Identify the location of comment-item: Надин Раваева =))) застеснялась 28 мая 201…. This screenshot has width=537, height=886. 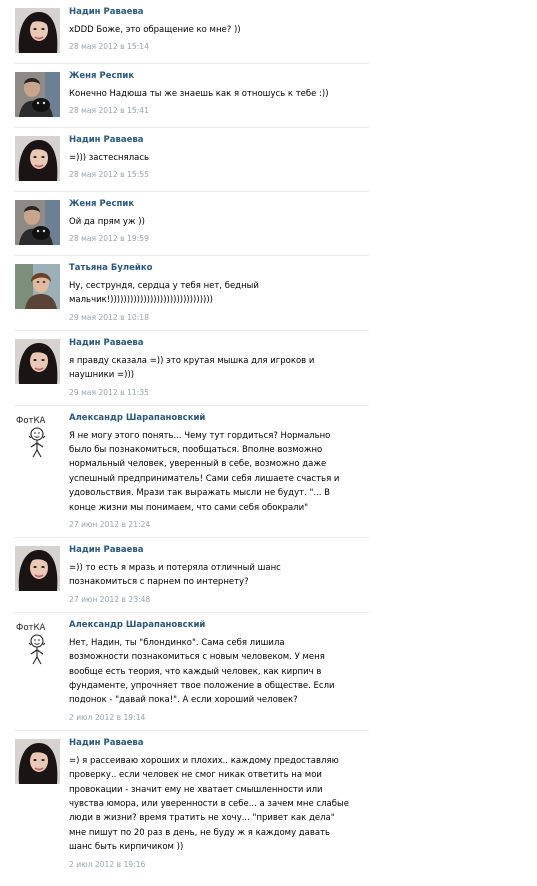
(200, 159).